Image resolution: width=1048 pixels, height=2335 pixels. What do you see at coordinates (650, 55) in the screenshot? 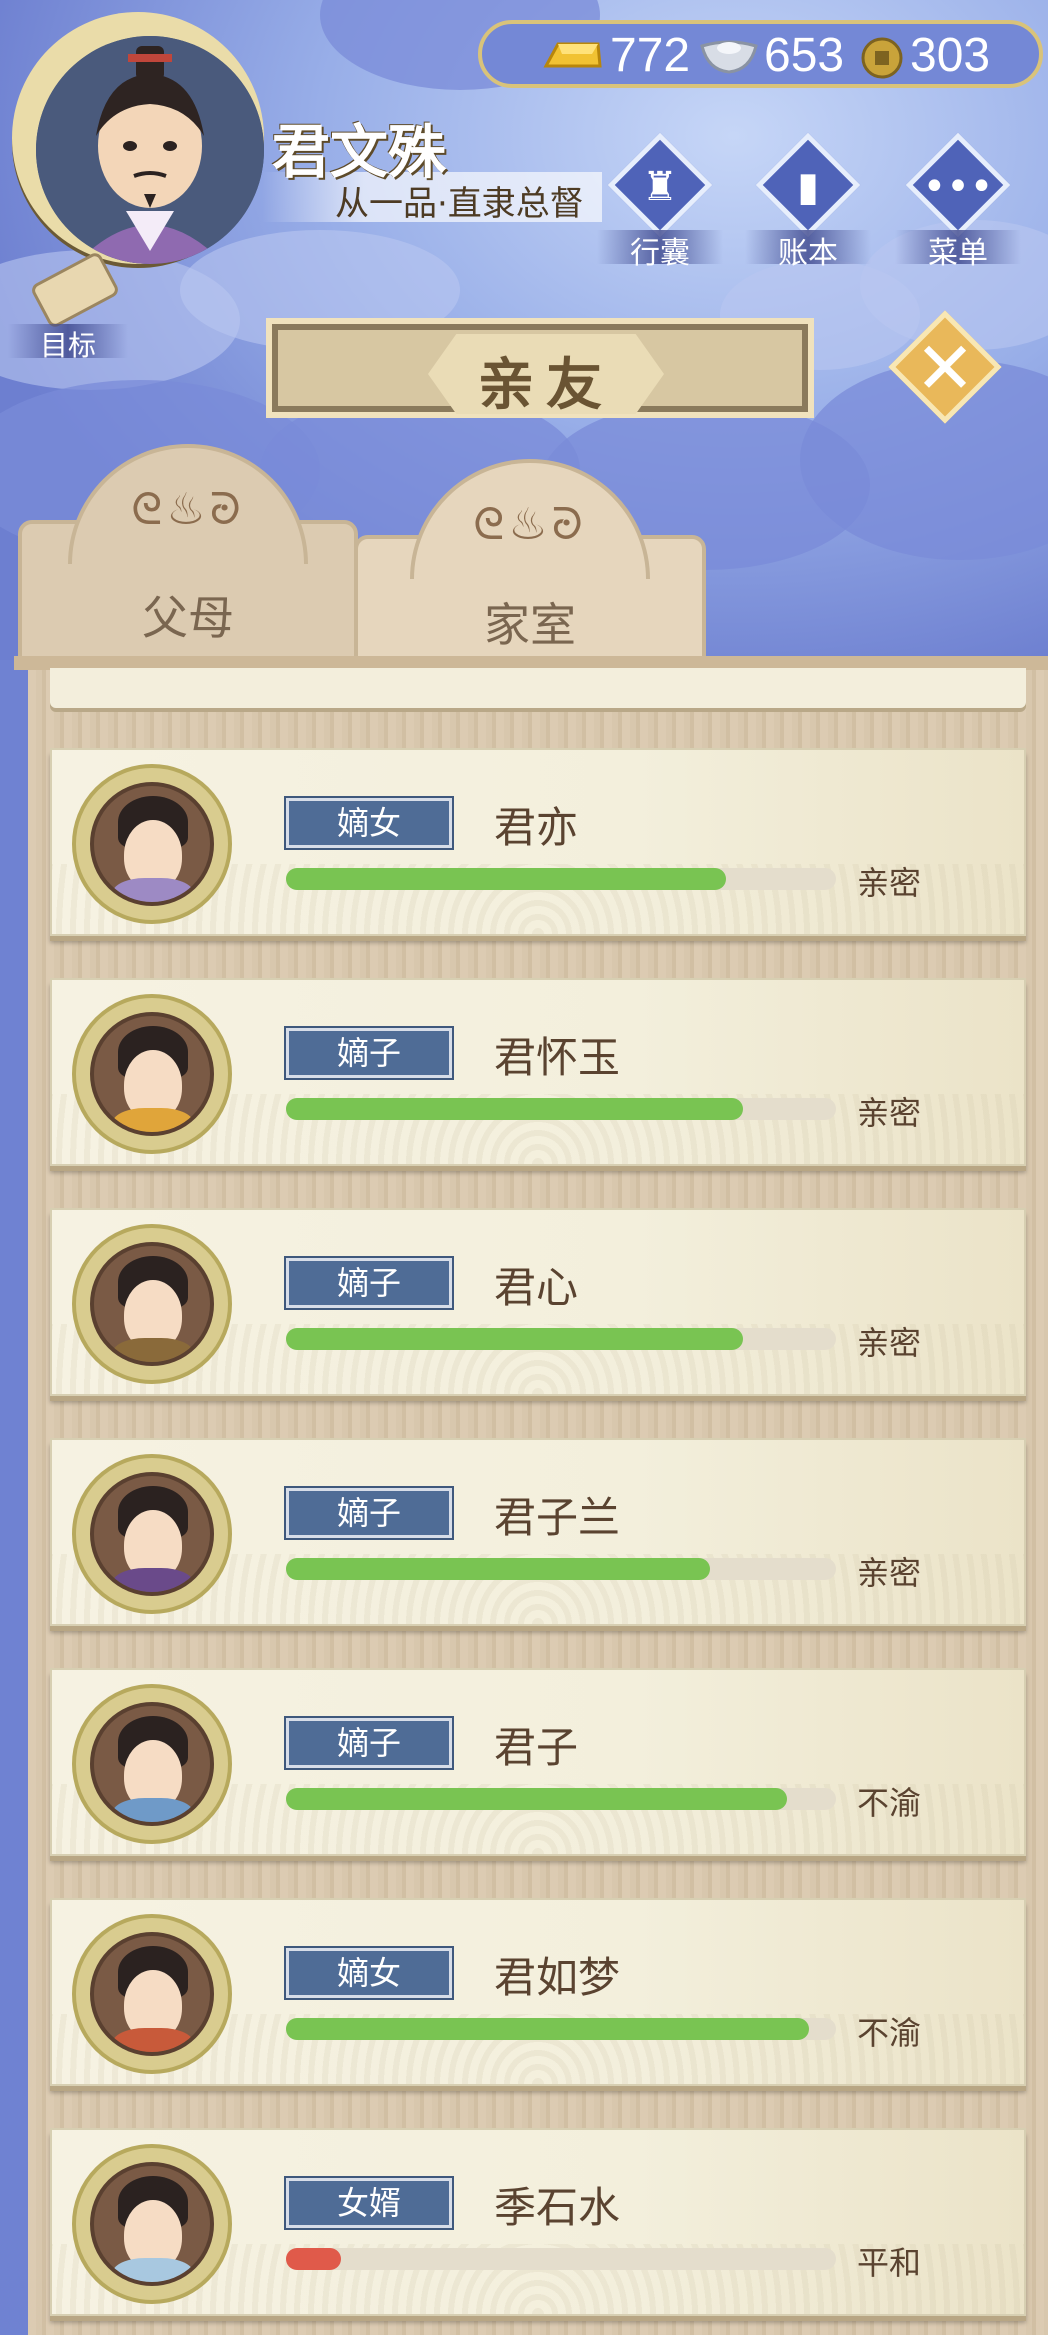
I see `gold-amount: 772` at bounding box center [650, 55].